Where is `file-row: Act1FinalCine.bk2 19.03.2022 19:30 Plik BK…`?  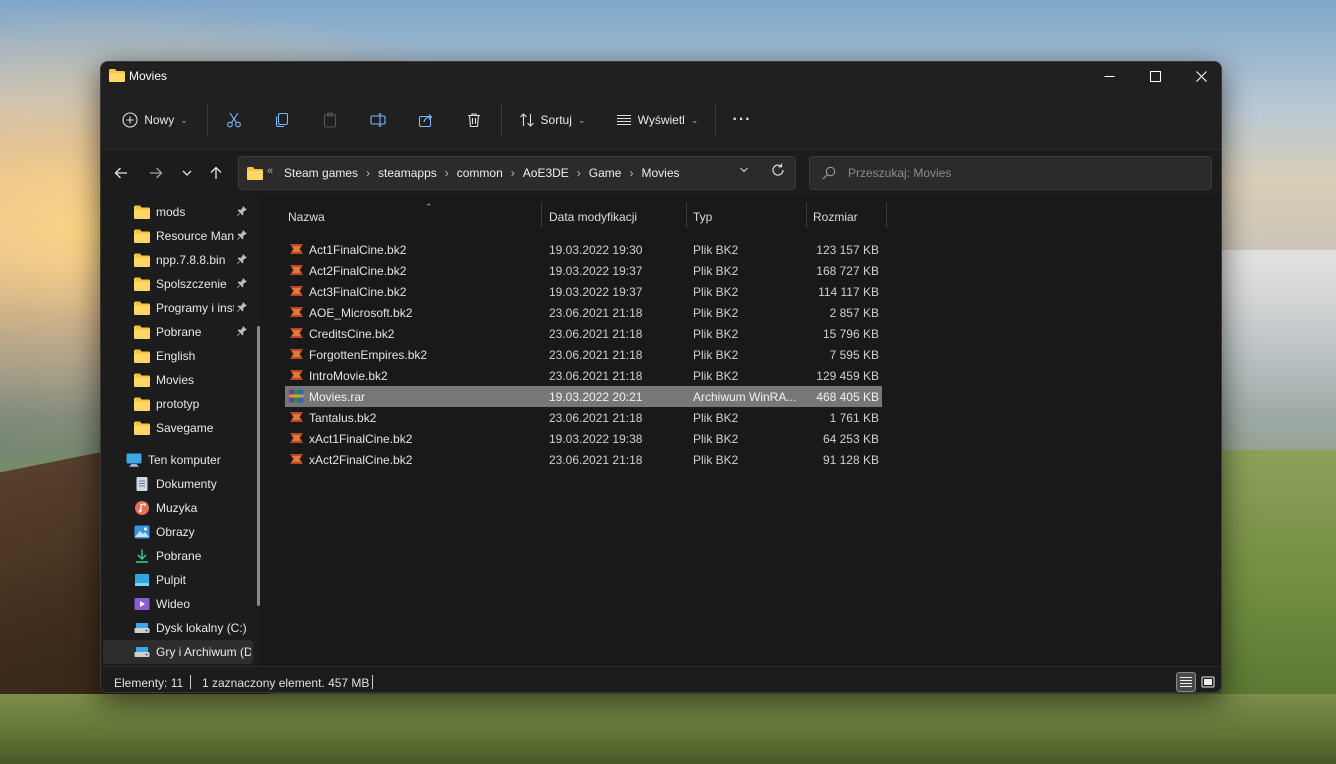
file-row: Act1FinalCine.bk2 19.03.2022 19:30 Plik BK… is located at coordinates (583, 249).